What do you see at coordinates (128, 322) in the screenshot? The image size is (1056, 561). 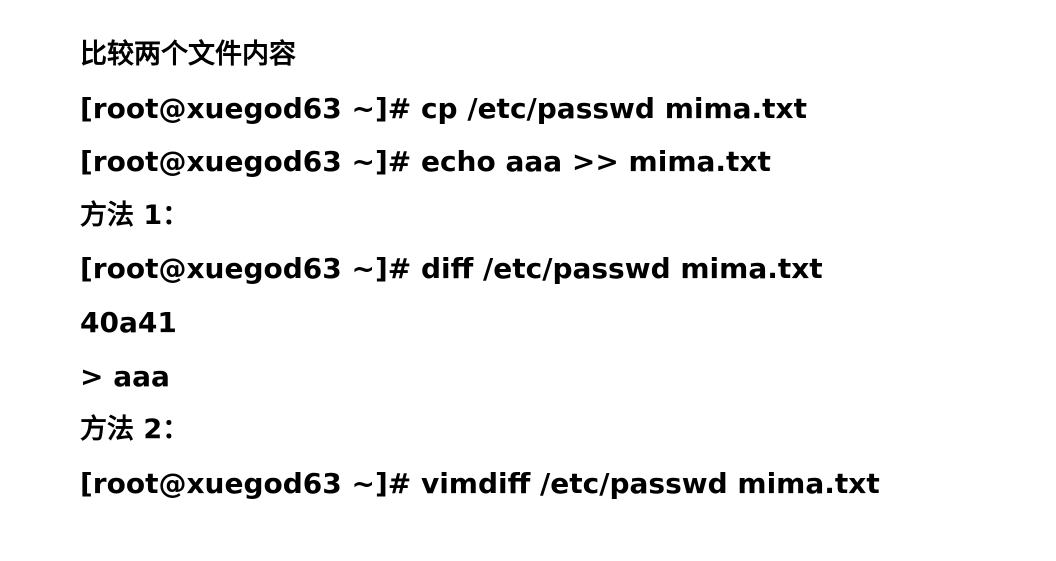 I see `diff-output-range: 40a41` at bounding box center [128, 322].